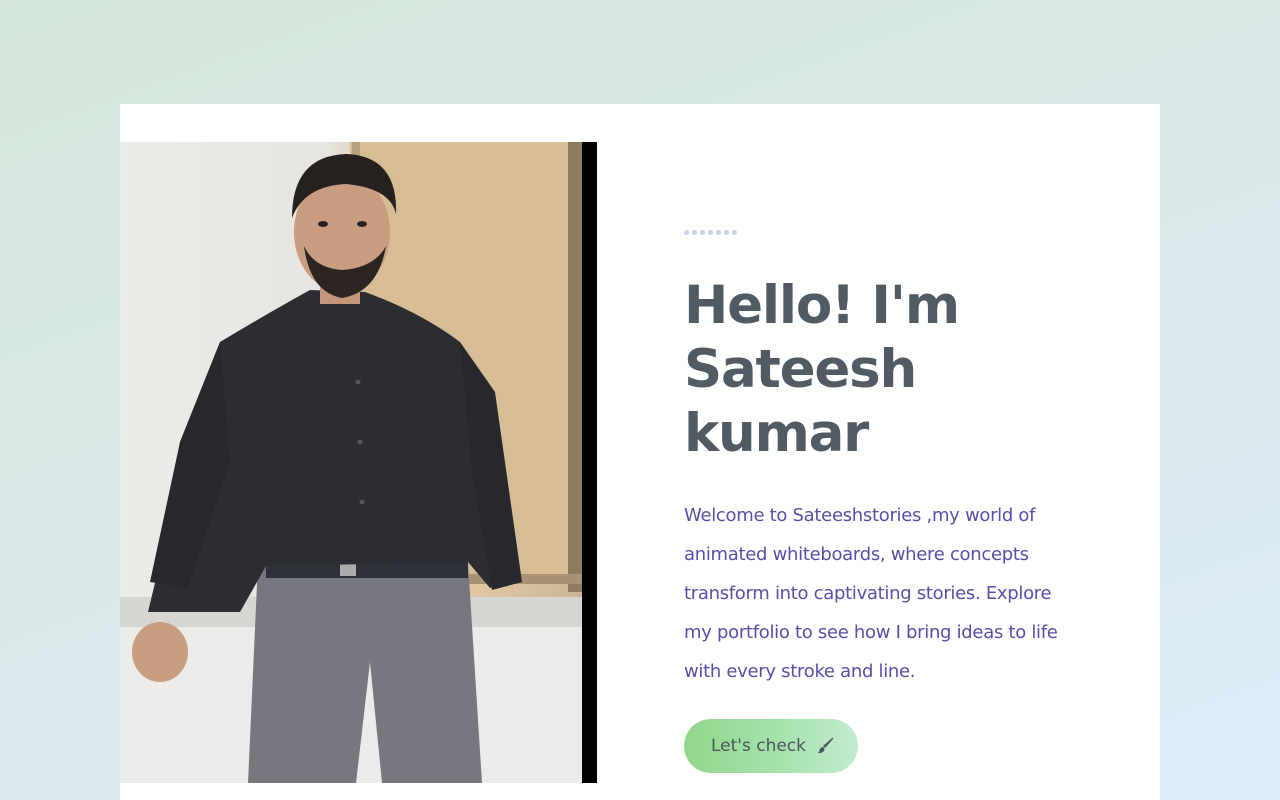 This screenshot has width=1280, height=800. What do you see at coordinates (800, 401) in the screenshot?
I see `heading-line-name: Sateesh kumar` at bounding box center [800, 401].